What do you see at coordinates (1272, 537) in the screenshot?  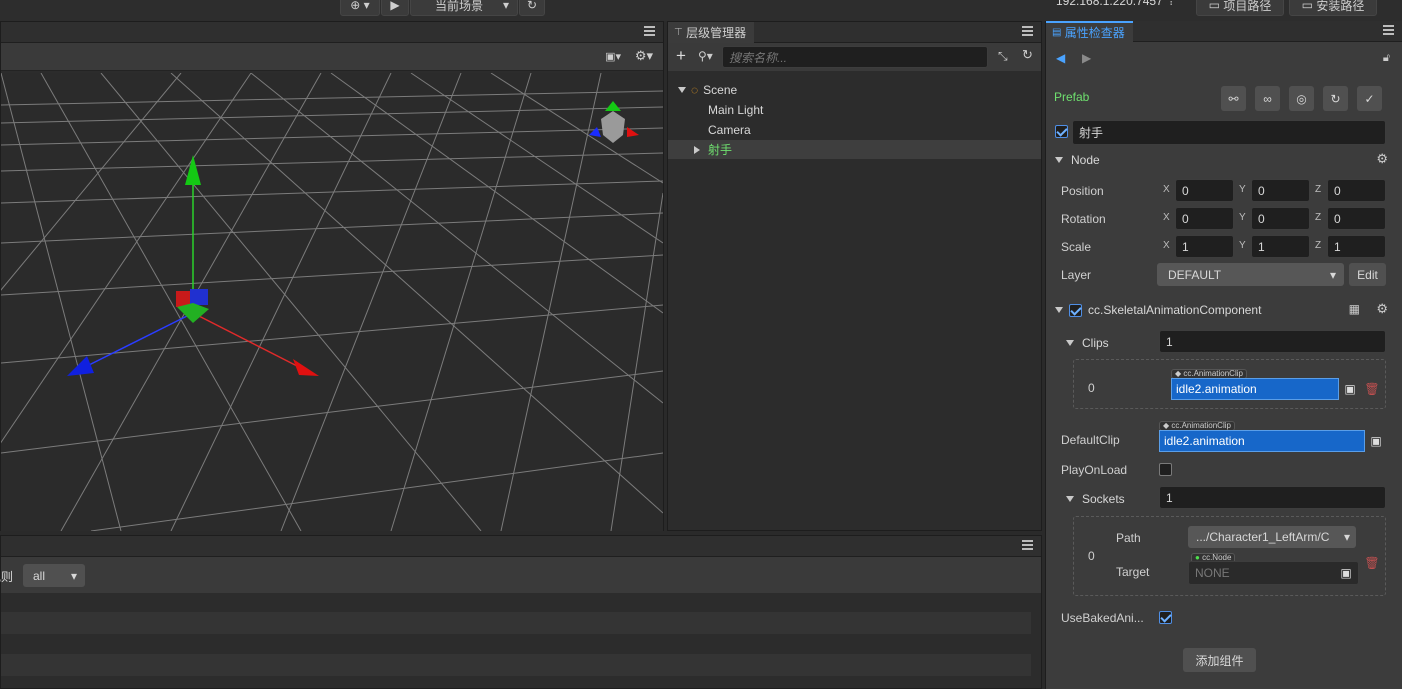 I see `socket-path-select: .../Character1_LeftArm/C ▾` at bounding box center [1272, 537].